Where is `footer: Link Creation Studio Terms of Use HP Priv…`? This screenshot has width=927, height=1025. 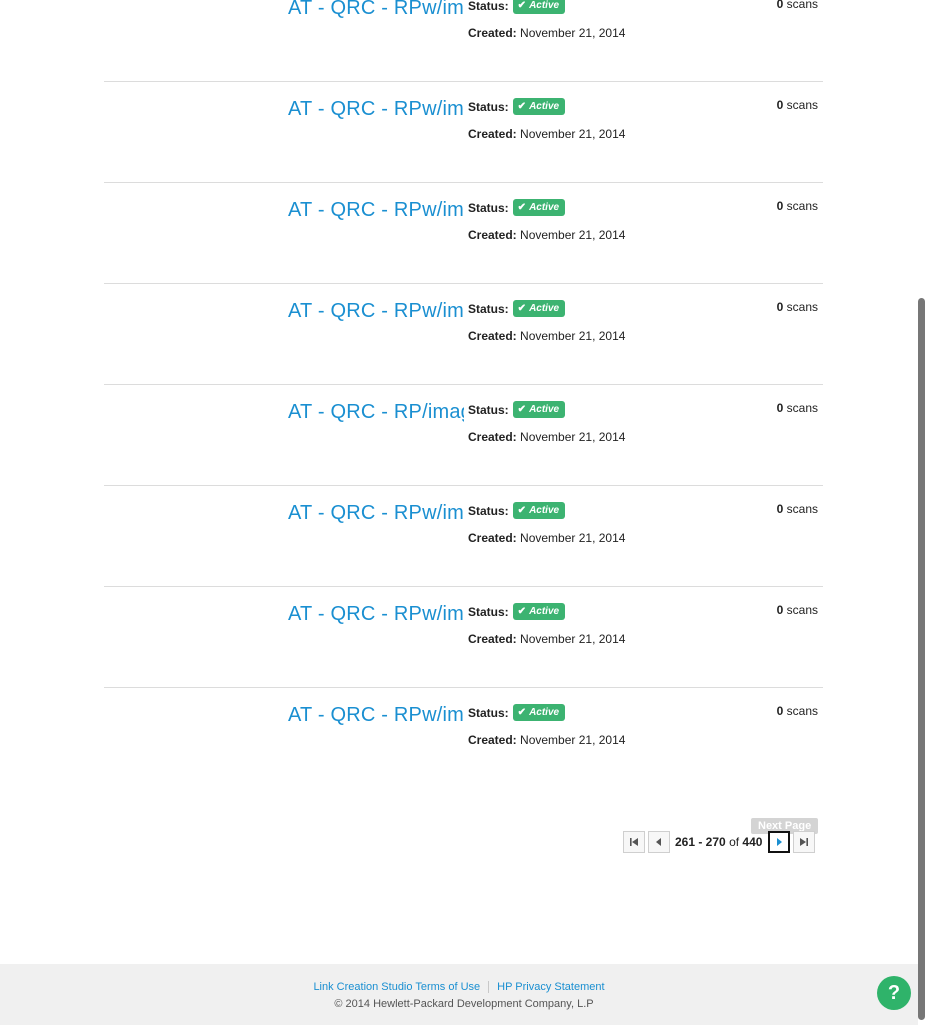
footer: Link Creation Studio Terms of Use HP Priv… is located at coordinates (459, 994).